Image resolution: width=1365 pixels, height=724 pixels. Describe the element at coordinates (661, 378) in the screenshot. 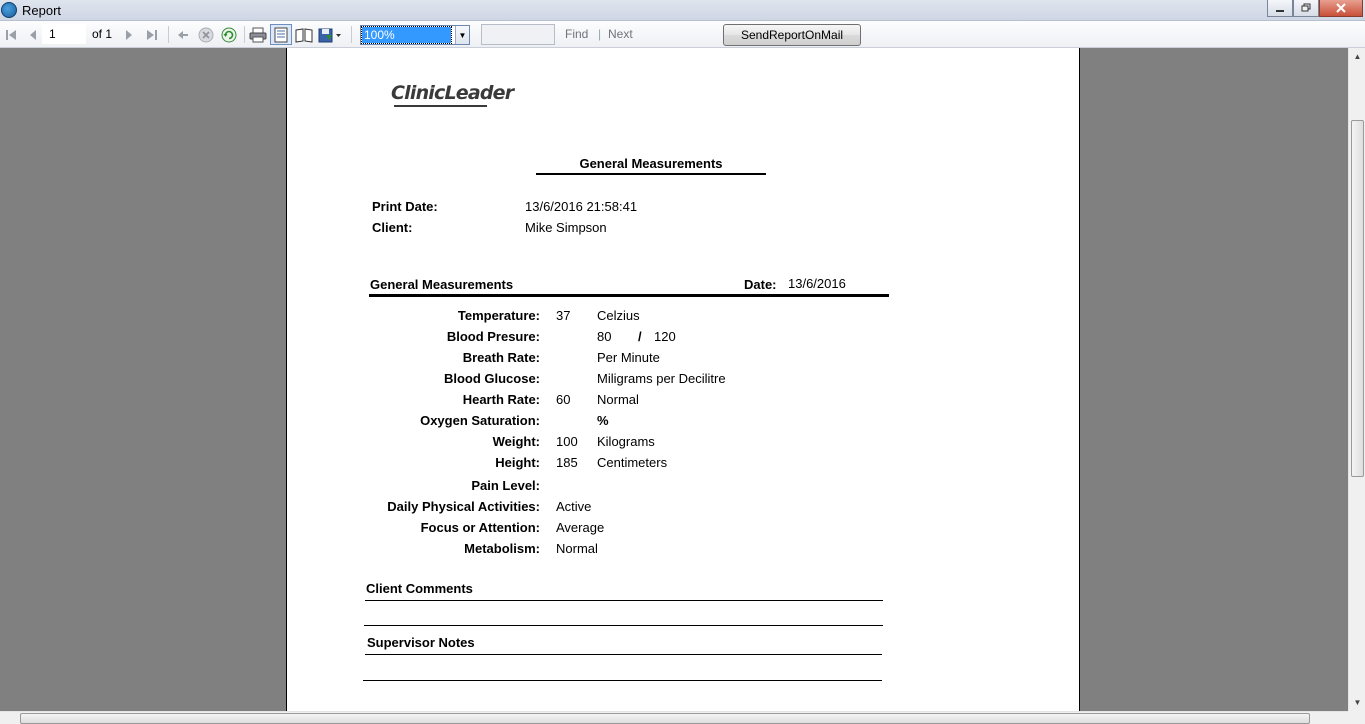

I see `measurement-unit: Miligrams per Decilitre` at that location.